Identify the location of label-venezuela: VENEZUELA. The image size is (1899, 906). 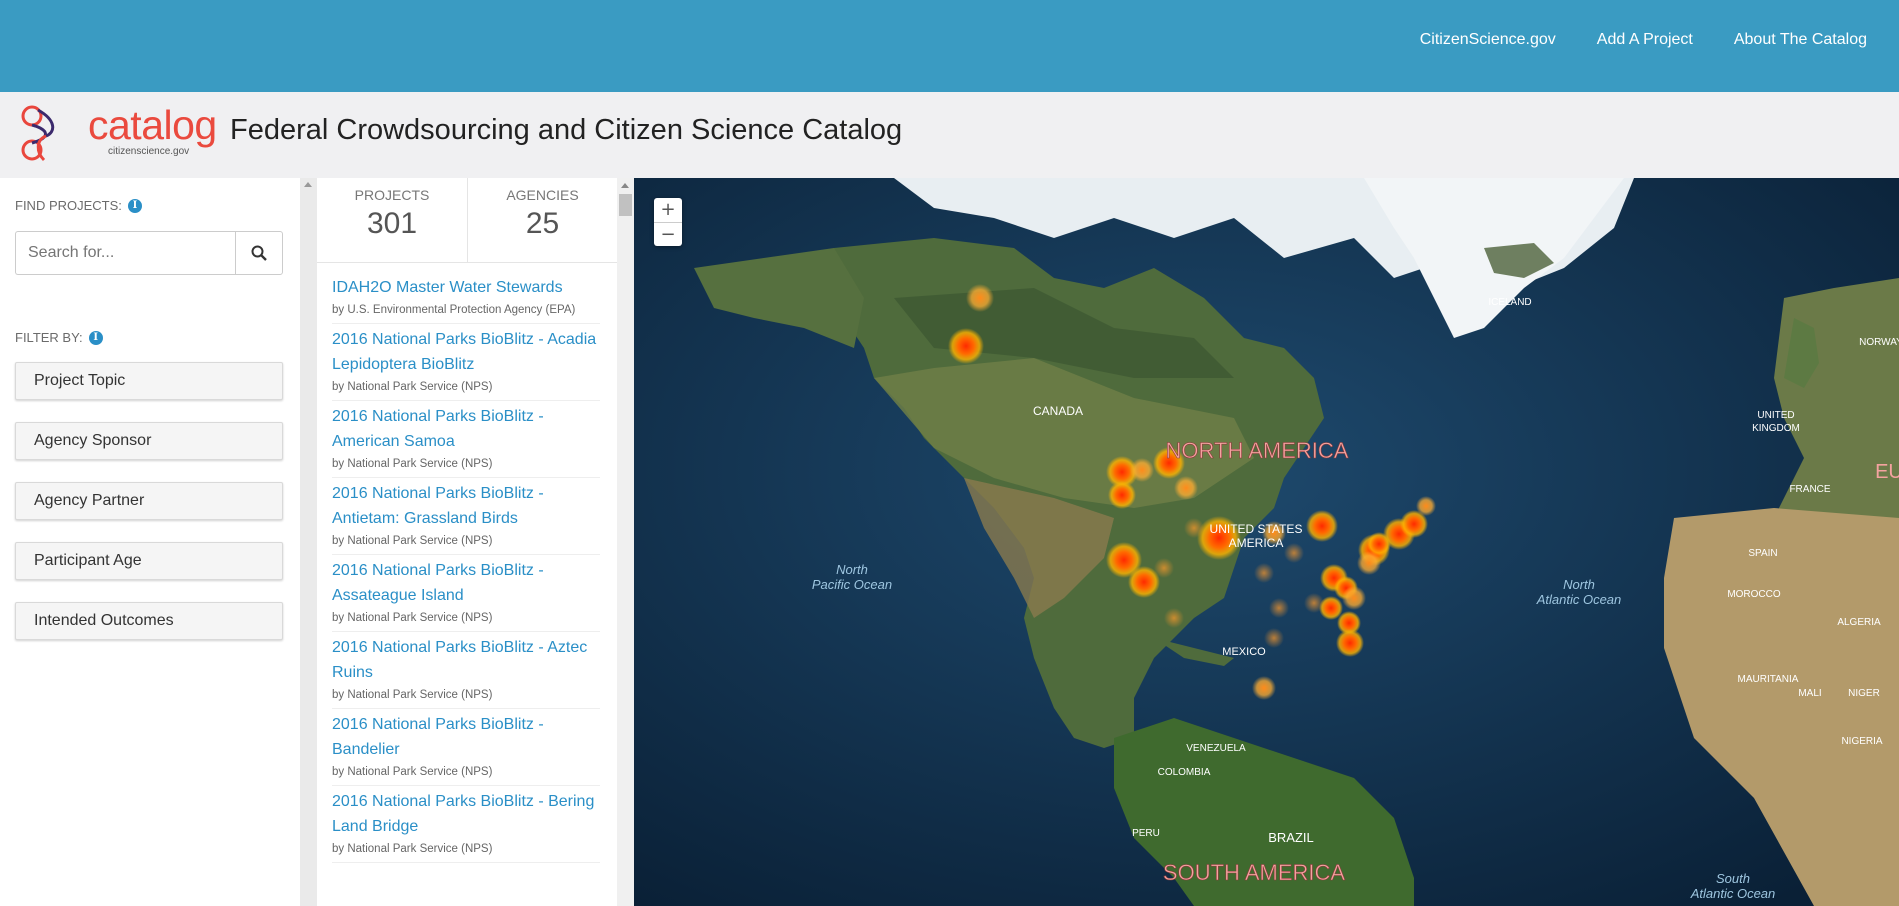
(1216, 748).